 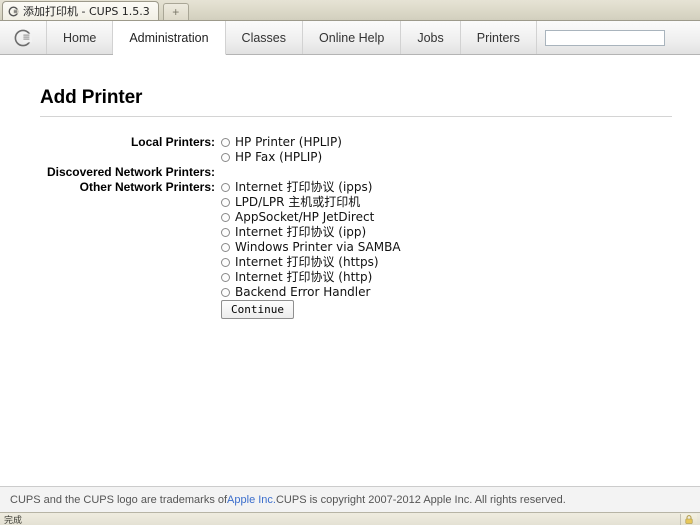 I want to click on apple-inc-link: Apple Inc., so click(x=251, y=500).